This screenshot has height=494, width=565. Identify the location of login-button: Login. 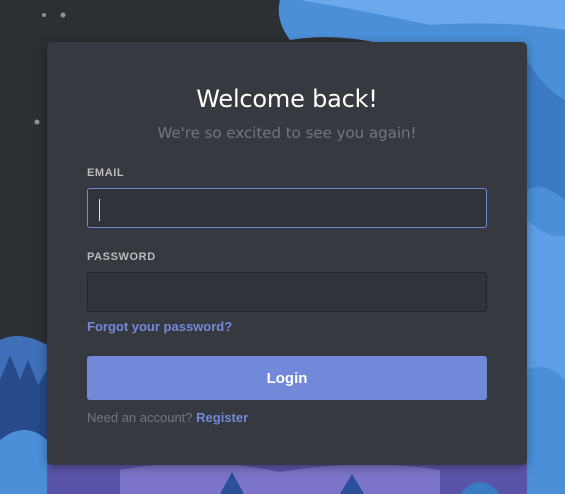
(287, 378).